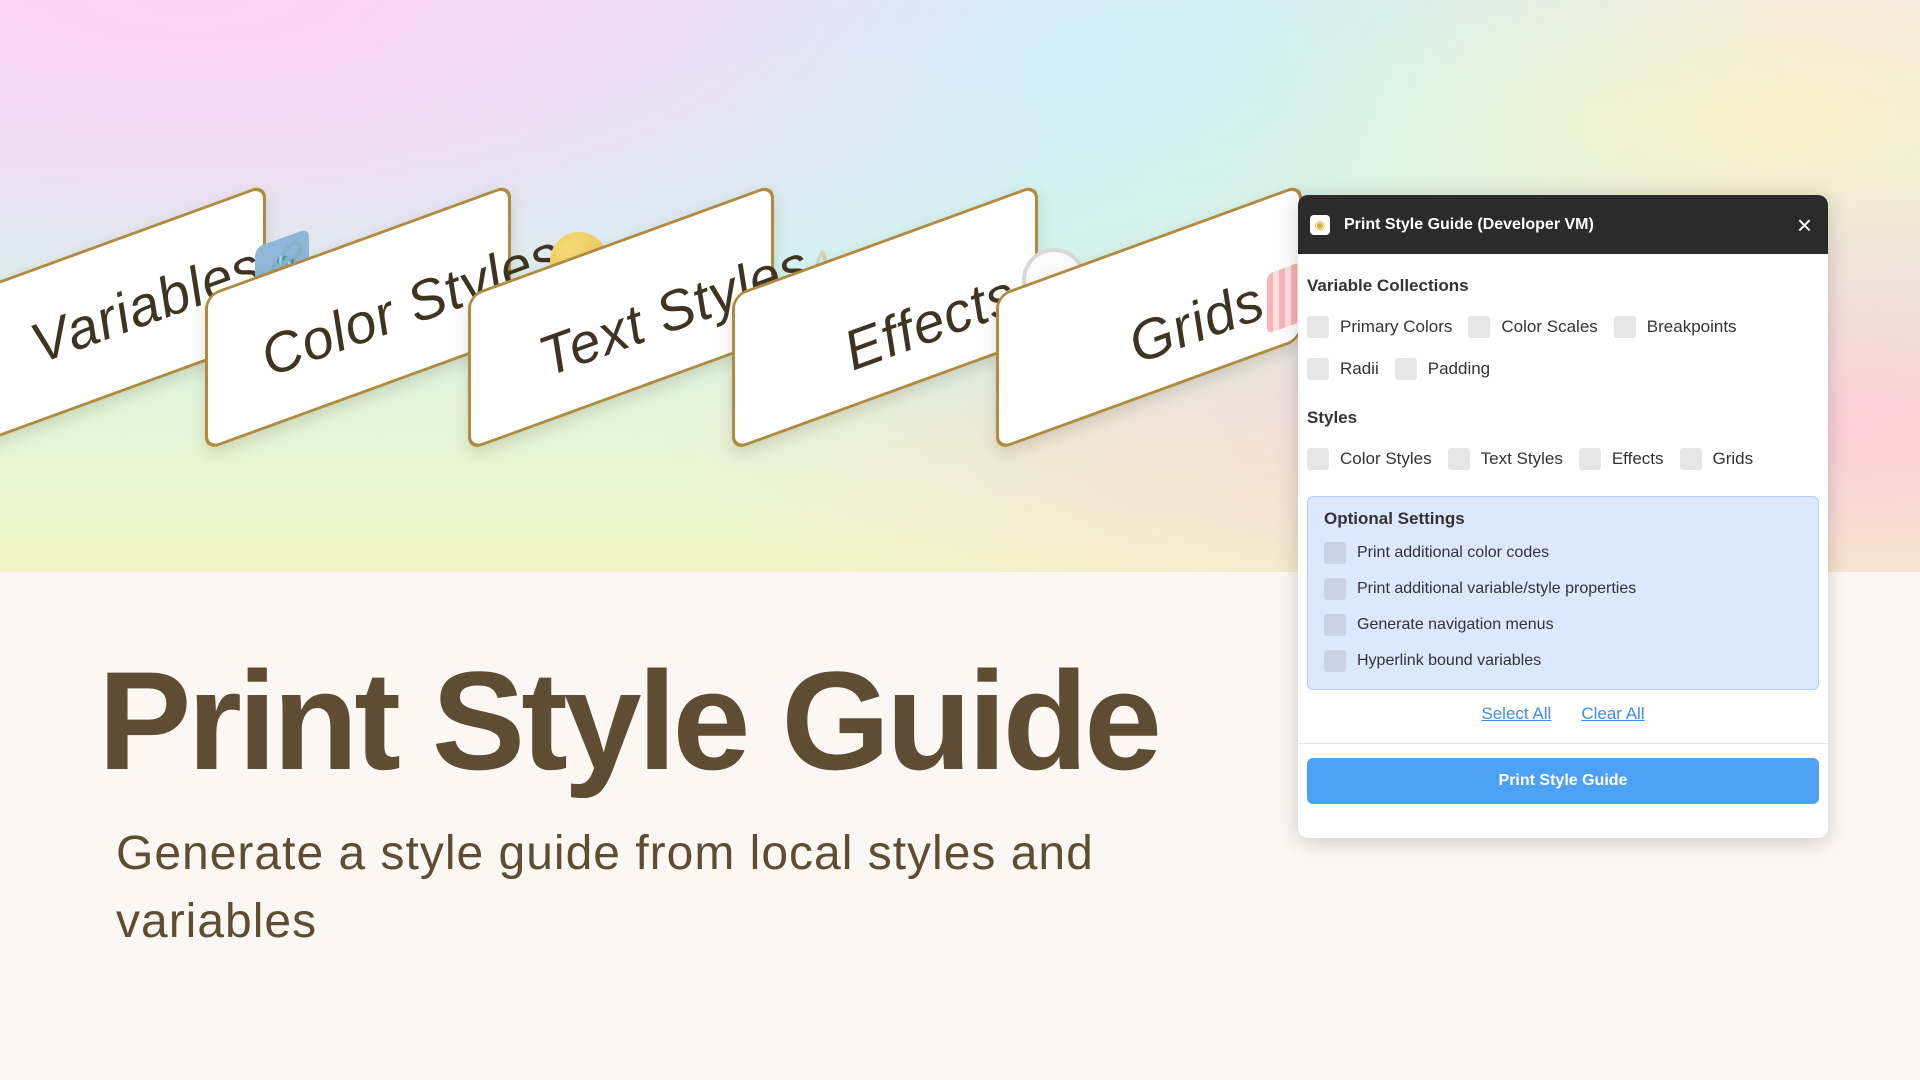 This screenshot has width=1920, height=1080. I want to click on print-style-guide-button: Print Style Guide, so click(1563, 781).